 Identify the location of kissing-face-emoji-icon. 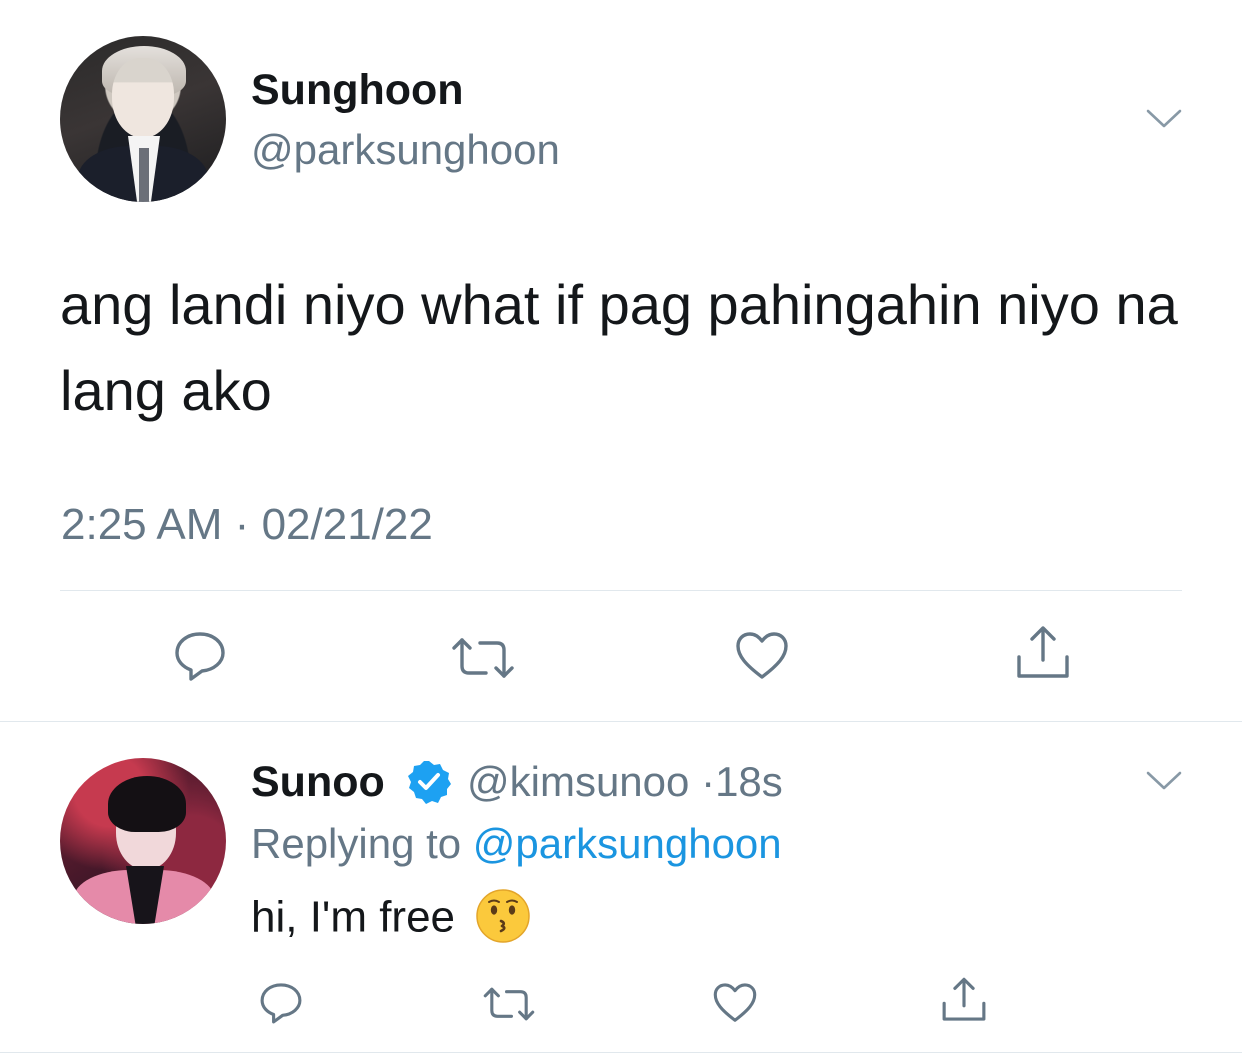
(503, 916).